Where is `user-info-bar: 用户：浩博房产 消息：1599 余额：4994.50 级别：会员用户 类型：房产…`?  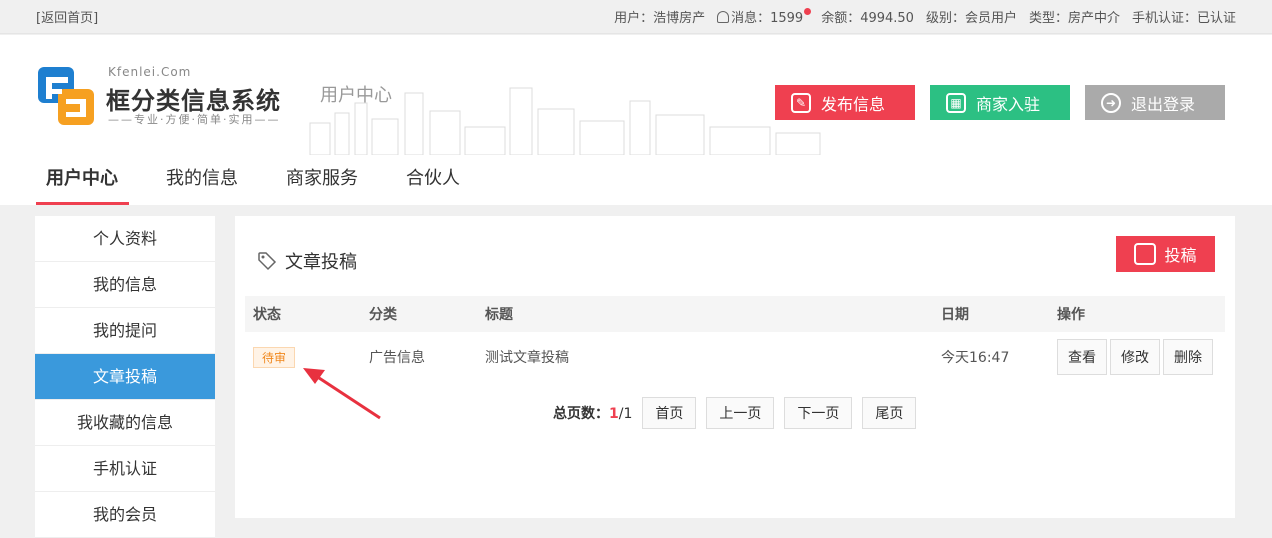 user-info-bar: 用户：浩博房产 消息：1599 余额：4994.50 级别：会员用户 类型：房产… is located at coordinates (925, 16).